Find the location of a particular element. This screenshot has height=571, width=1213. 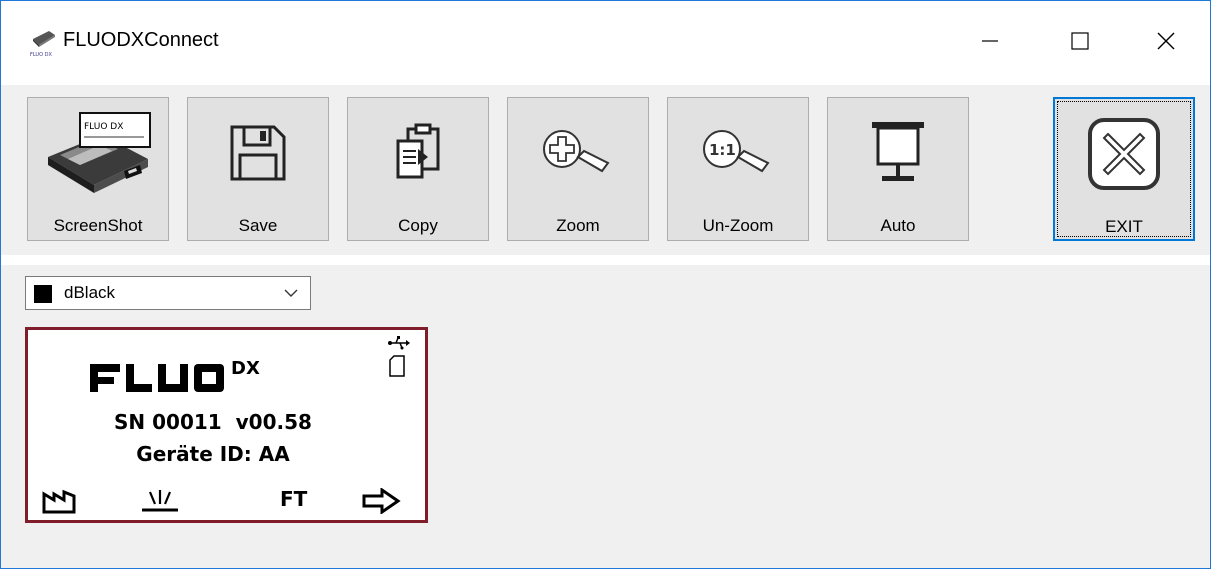

zoom-in-icon is located at coordinates (576, 151).